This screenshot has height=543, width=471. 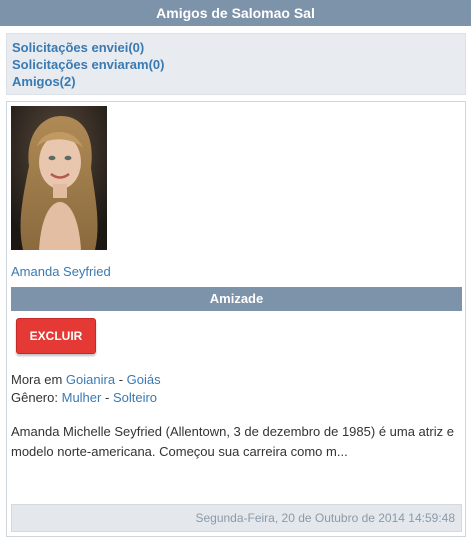 I want to click on portrait-image, so click(x=59, y=178).